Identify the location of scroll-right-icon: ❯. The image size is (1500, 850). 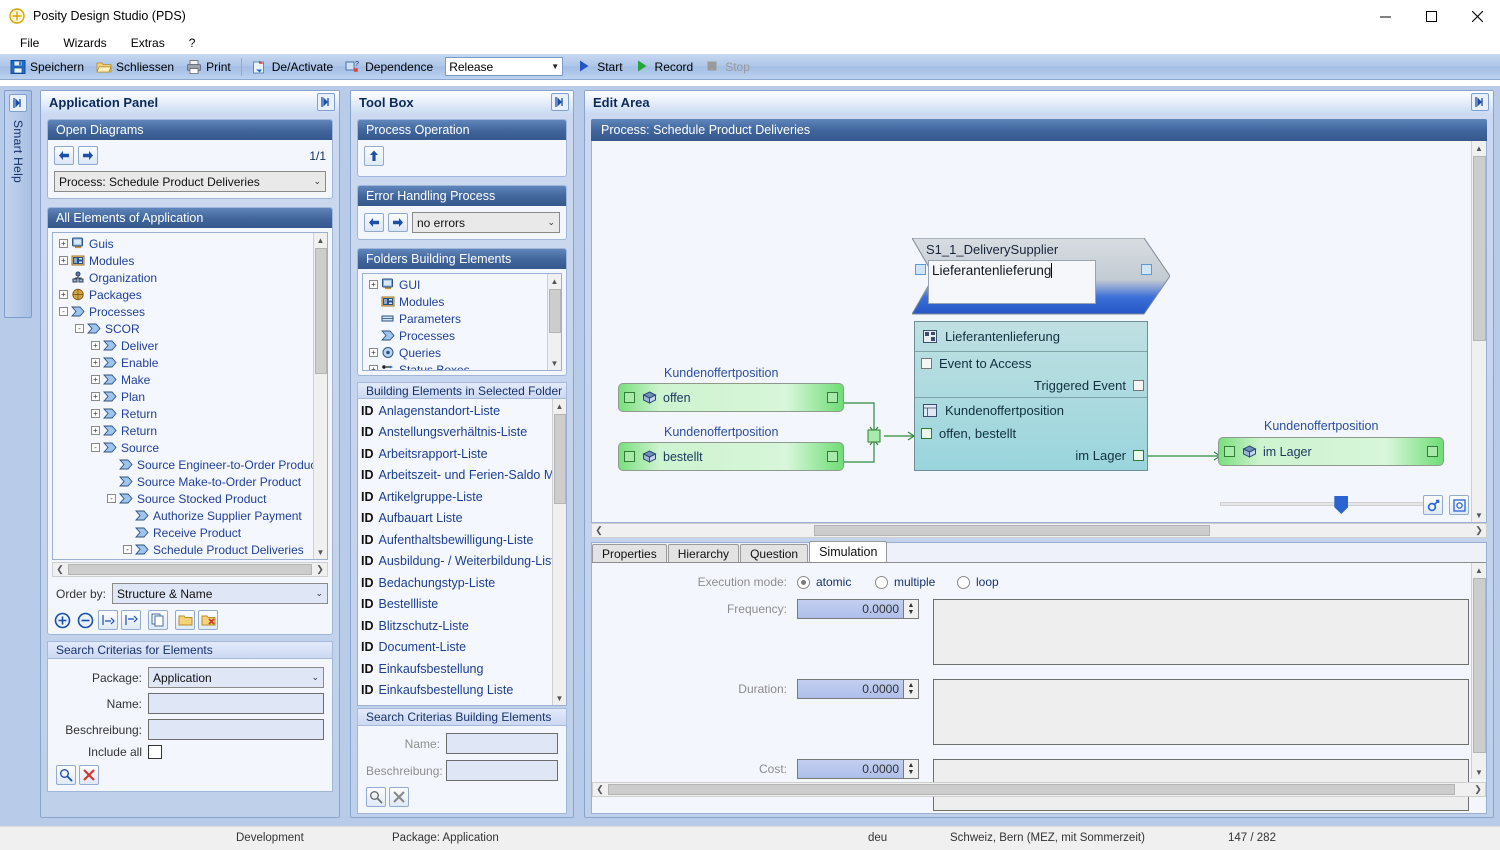
(320, 569).